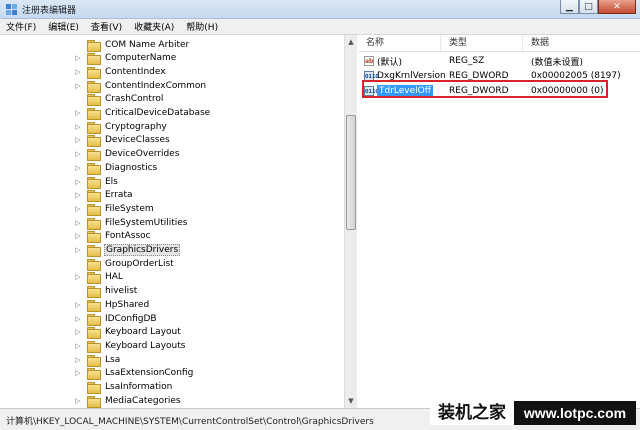 The width and height of the screenshot is (640, 430). What do you see at coordinates (154, 26) in the screenshot?
I see `menu-favorites: 收藏夹(A)` at bounding box center [154, 26].